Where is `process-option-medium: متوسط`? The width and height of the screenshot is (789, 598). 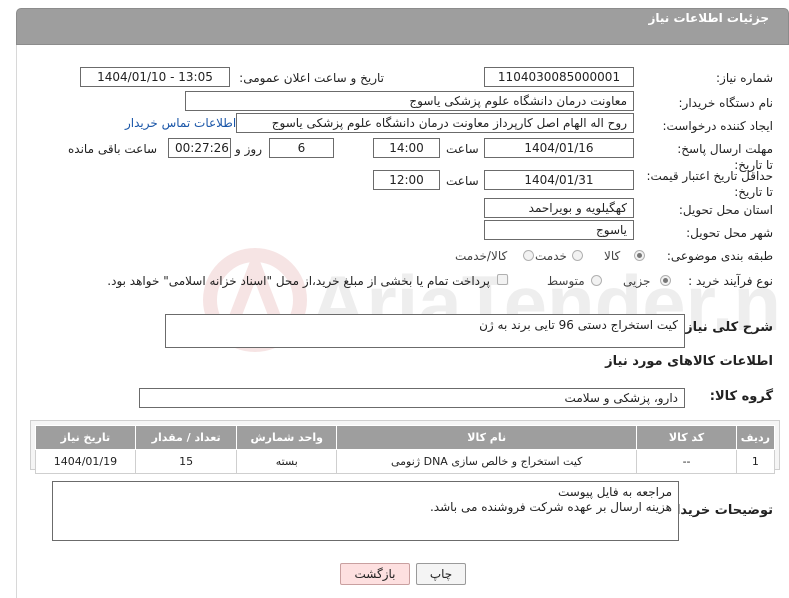 process-option-medium: متوسط is located at coordinates (566, 281).